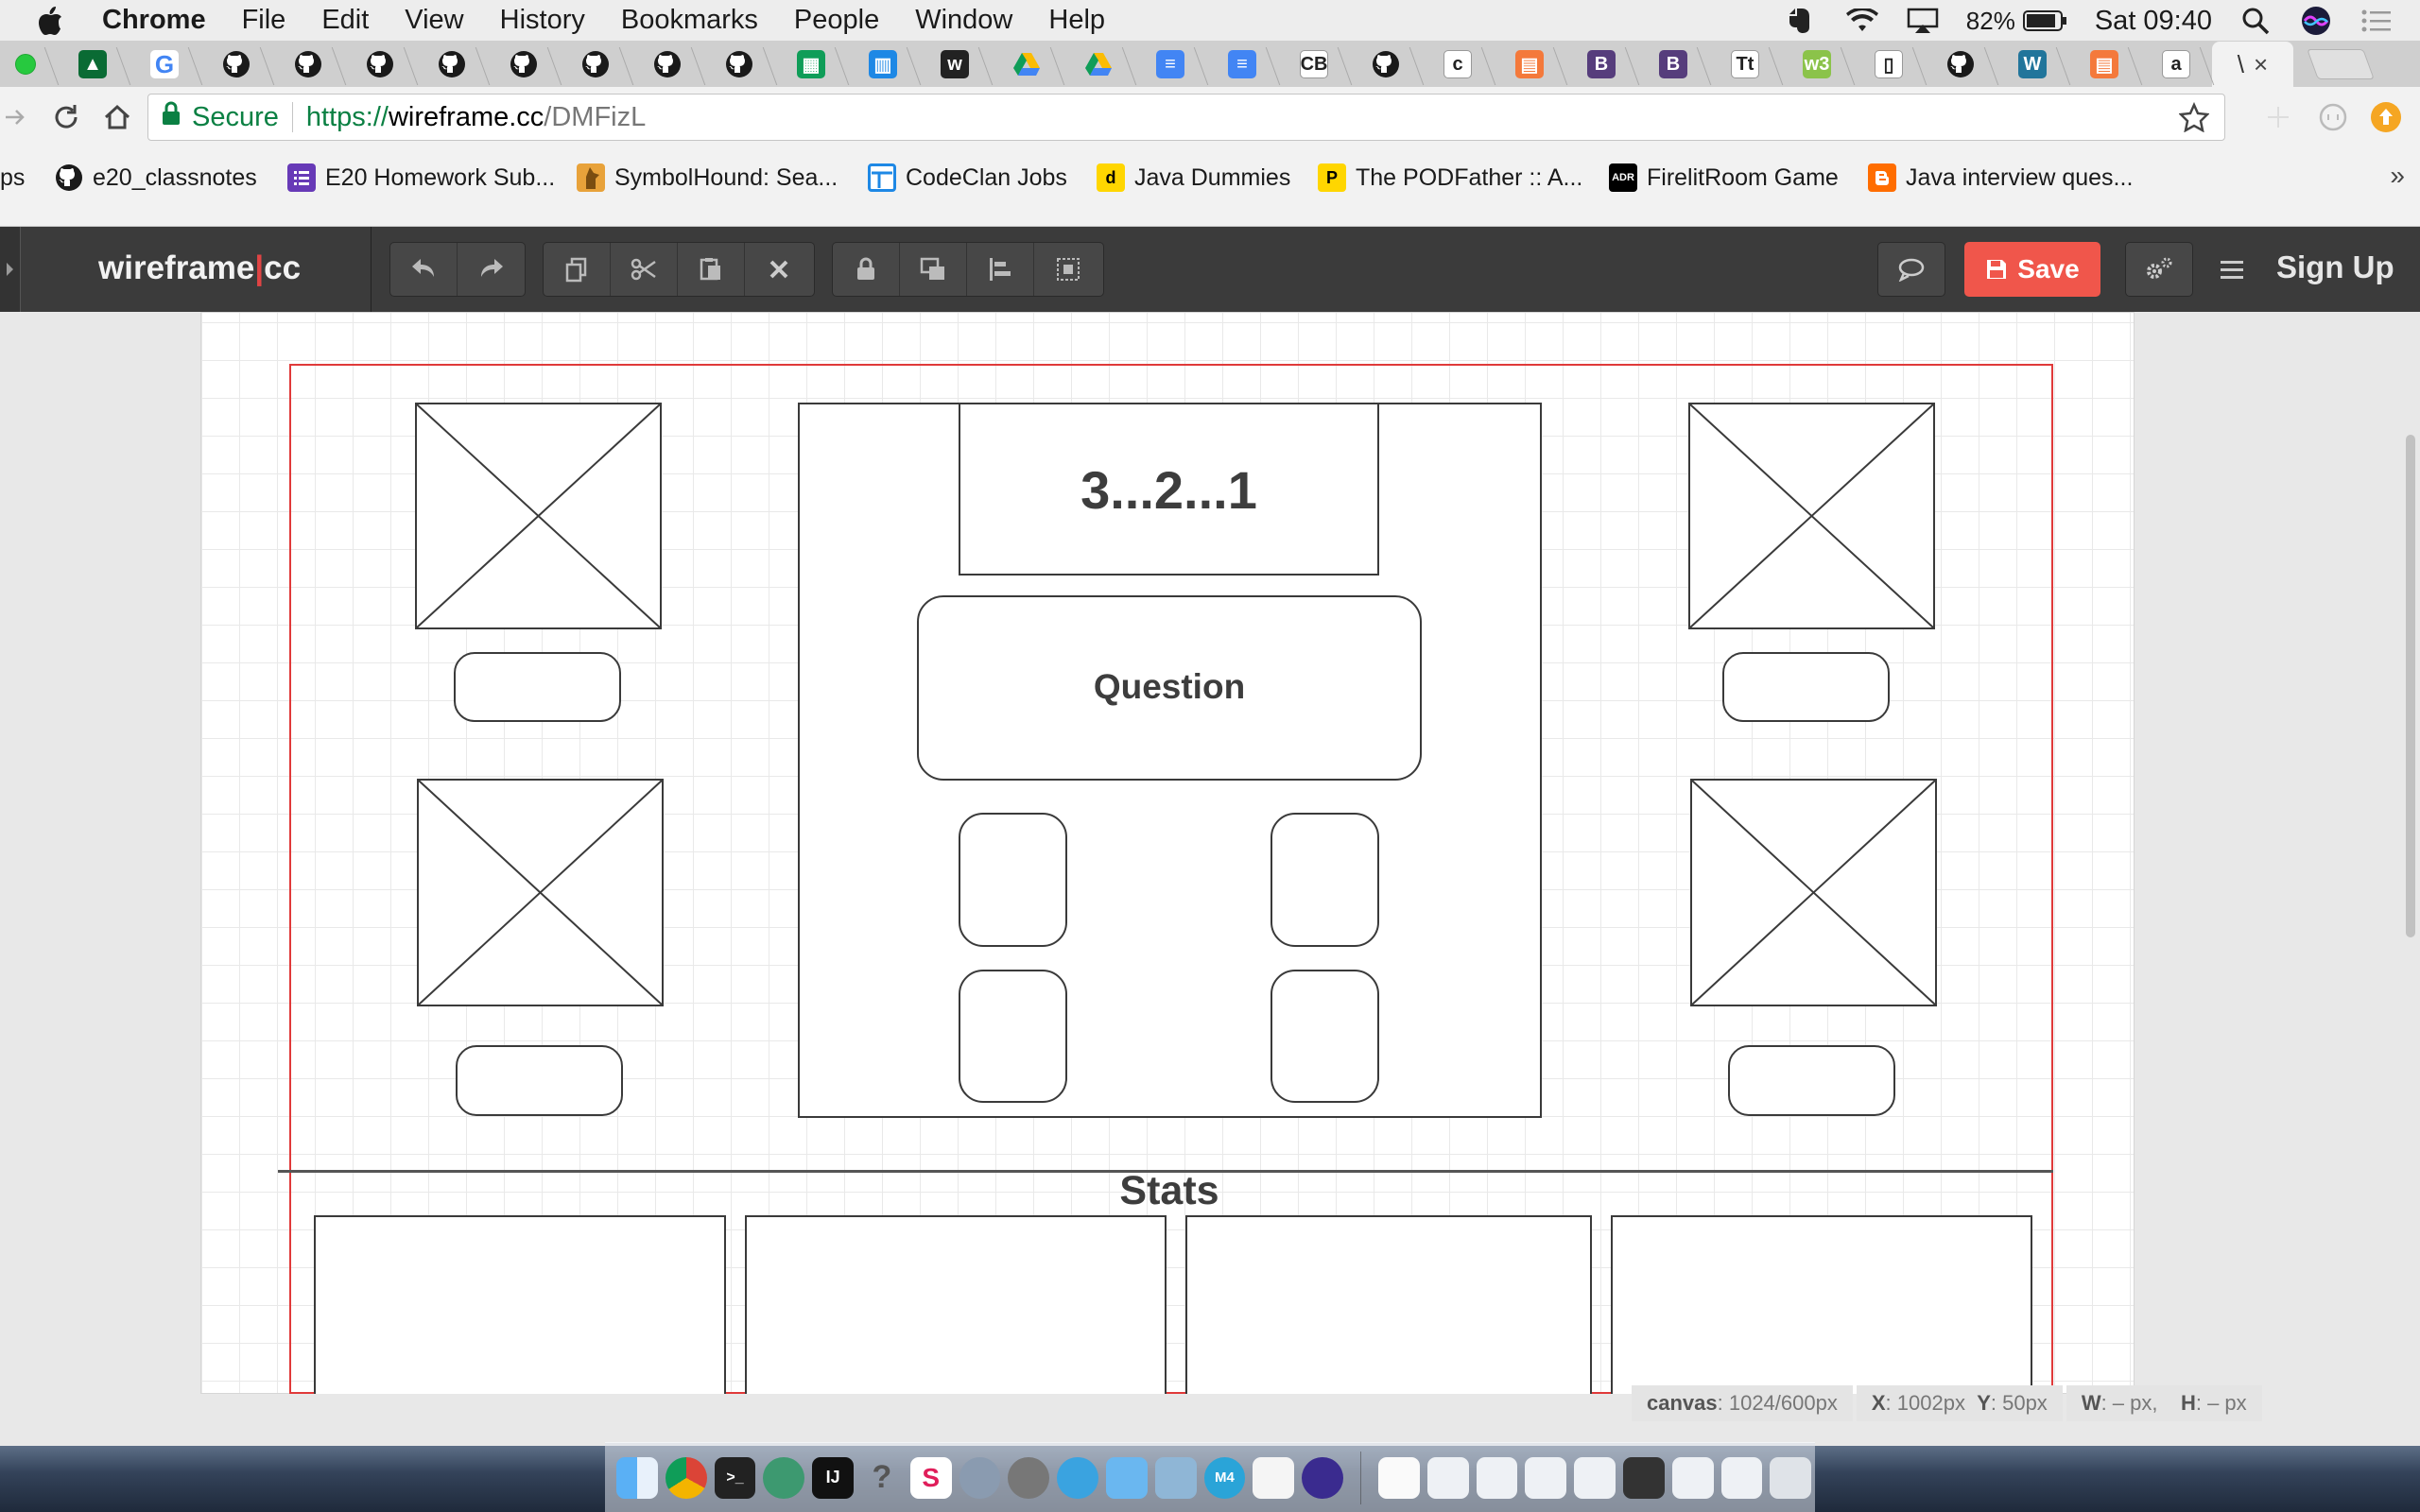  I want to click on document-icon, so click(1398, 1477).